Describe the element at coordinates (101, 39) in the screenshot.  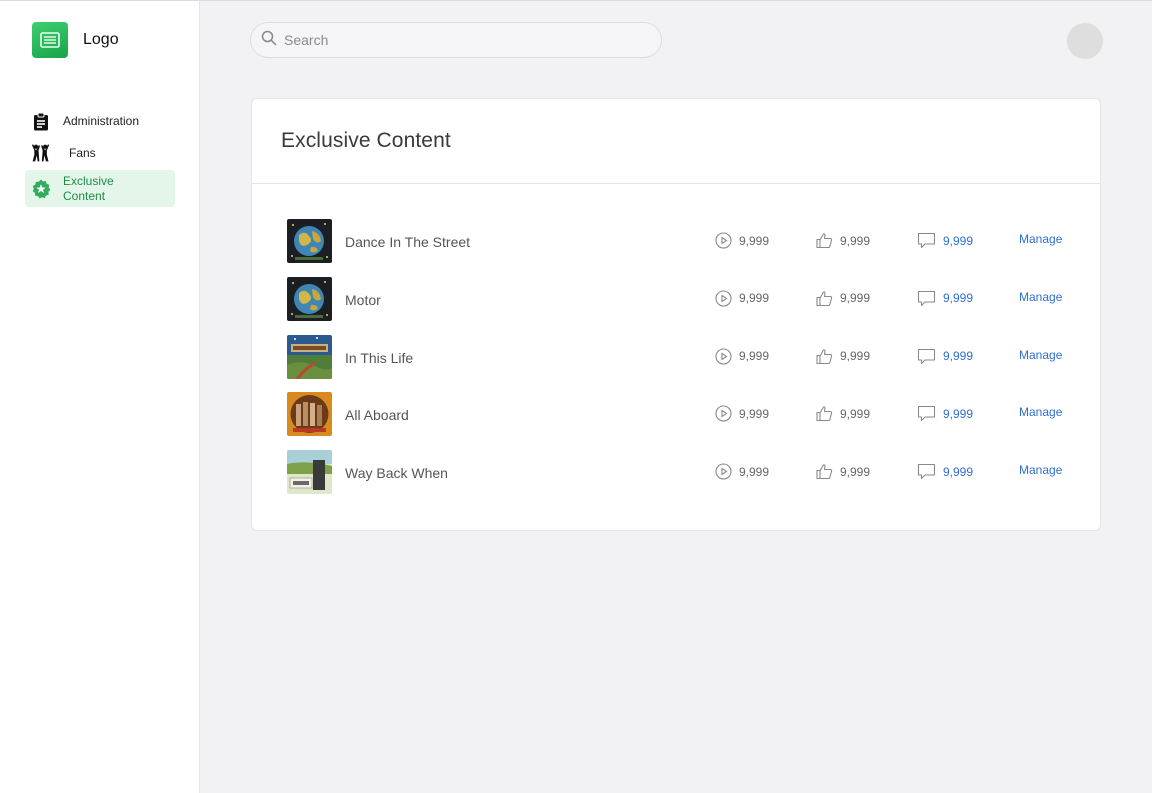
I see `logo-text: Logo` at that location.